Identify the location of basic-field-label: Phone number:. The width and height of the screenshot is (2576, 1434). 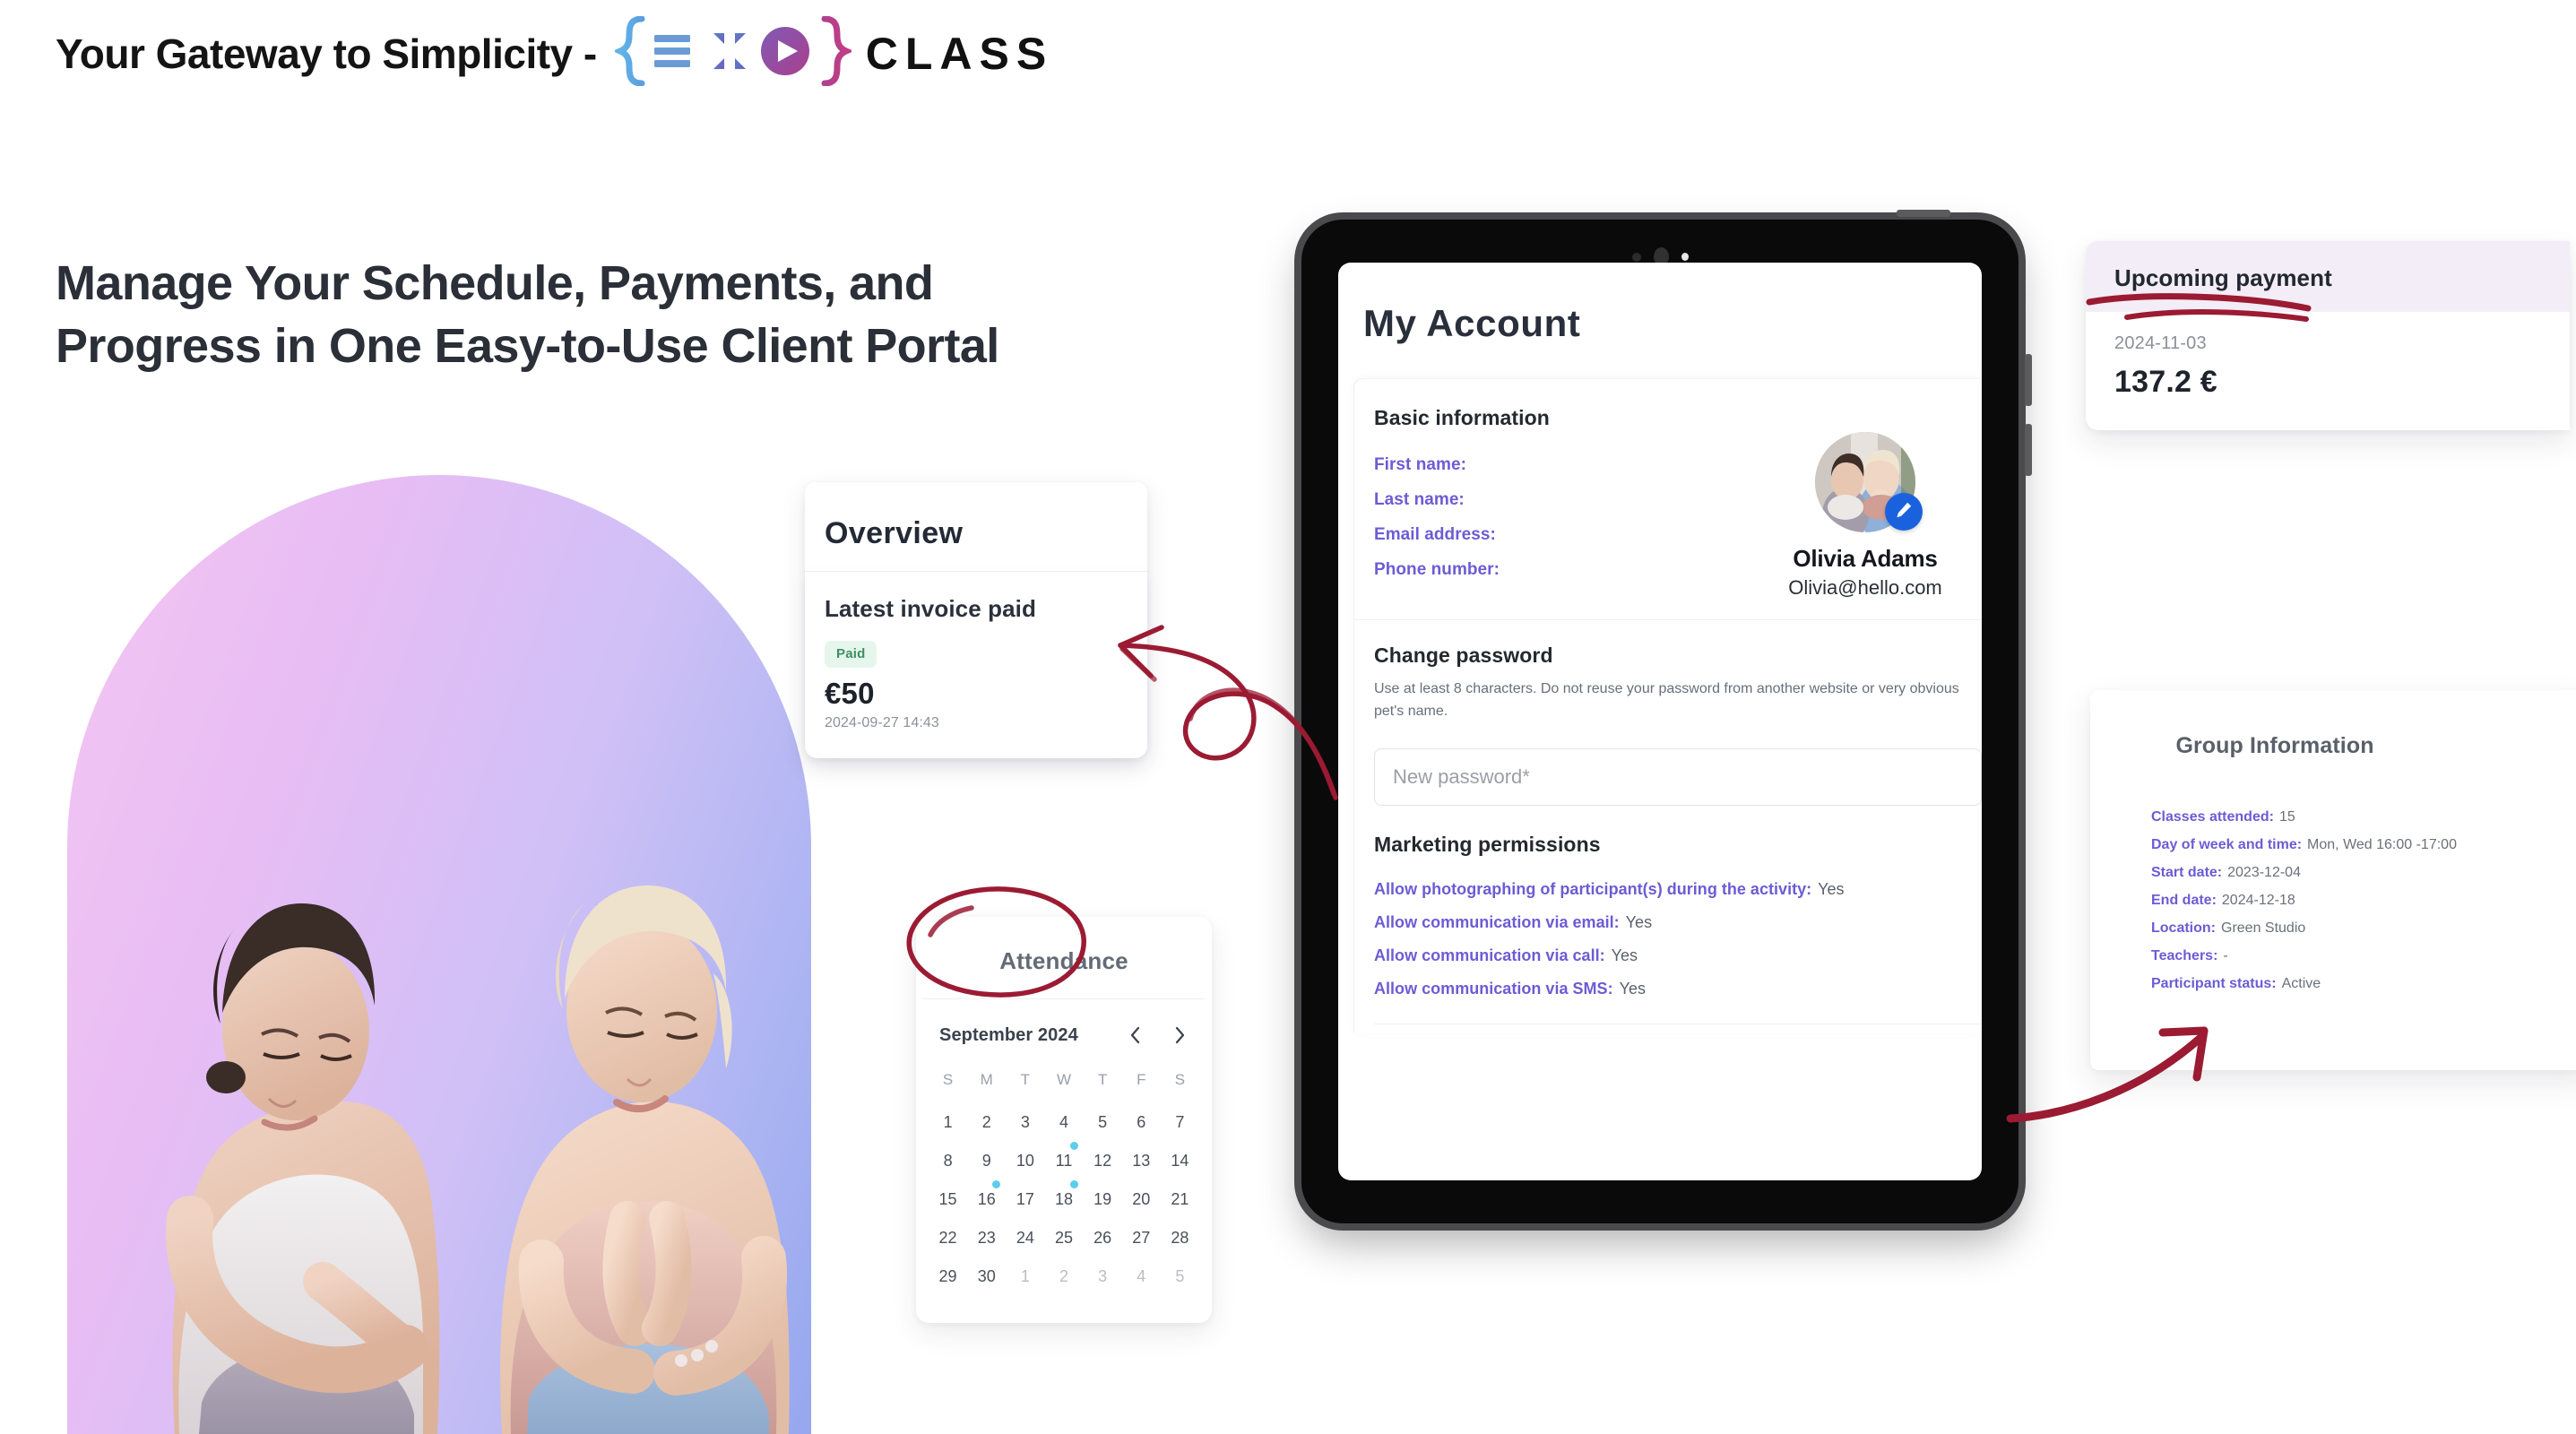
(1437, 569).